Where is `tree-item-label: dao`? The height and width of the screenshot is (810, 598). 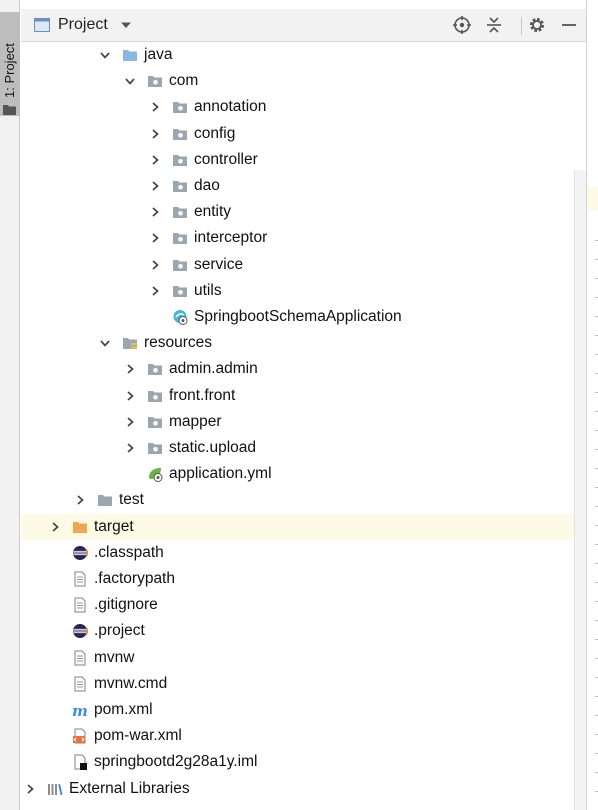
tree-item-label: dao is located at coordinates (207, 185).